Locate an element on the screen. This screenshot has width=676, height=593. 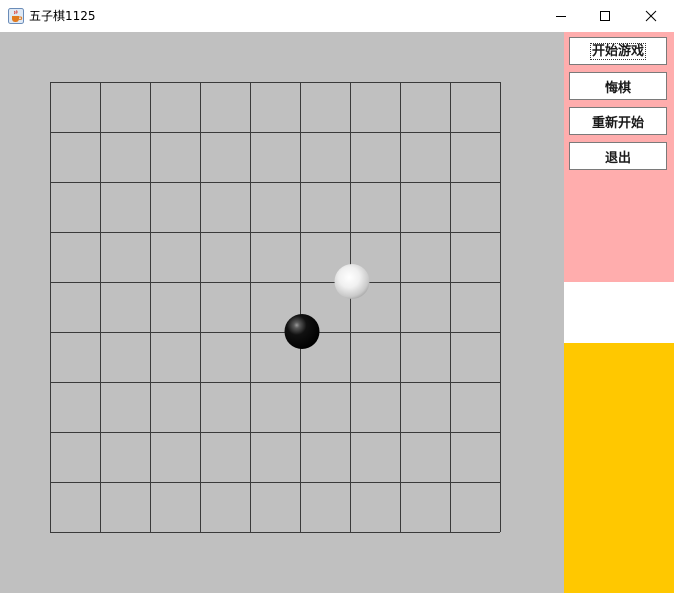
black-stone is located at coordinates (302, 331).